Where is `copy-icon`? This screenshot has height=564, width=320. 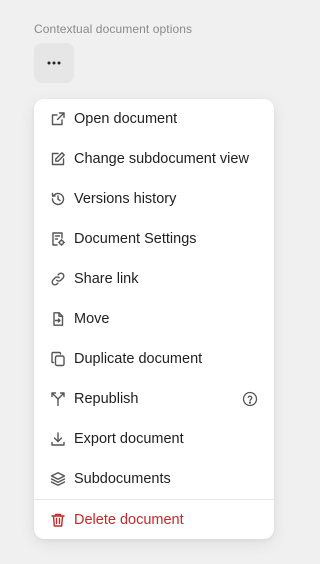 copy-icon is located at coordinates (58, 359).